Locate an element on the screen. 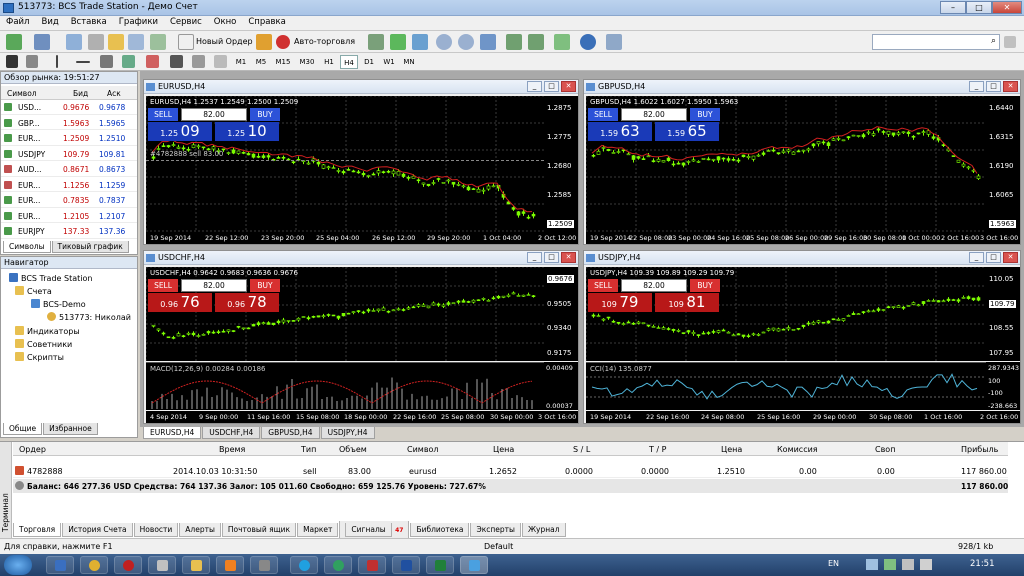  tab-experts: Эксперты is located at coordinates (495, 530).